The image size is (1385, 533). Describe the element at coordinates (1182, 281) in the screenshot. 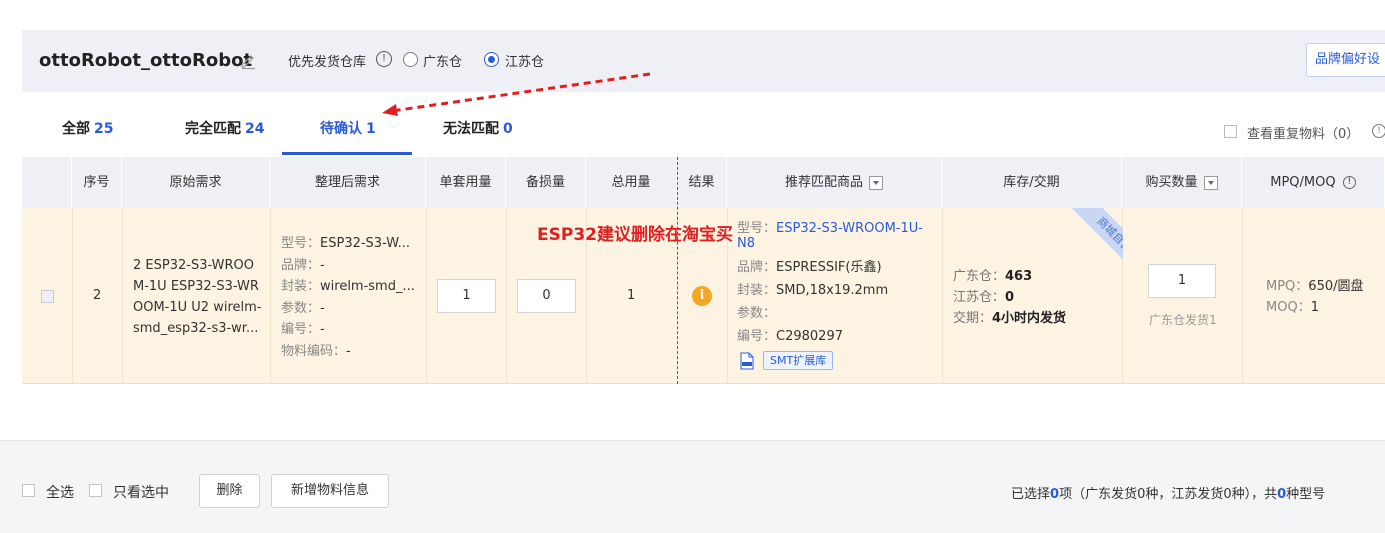

I see `buy-qty-input: 1` at that location.